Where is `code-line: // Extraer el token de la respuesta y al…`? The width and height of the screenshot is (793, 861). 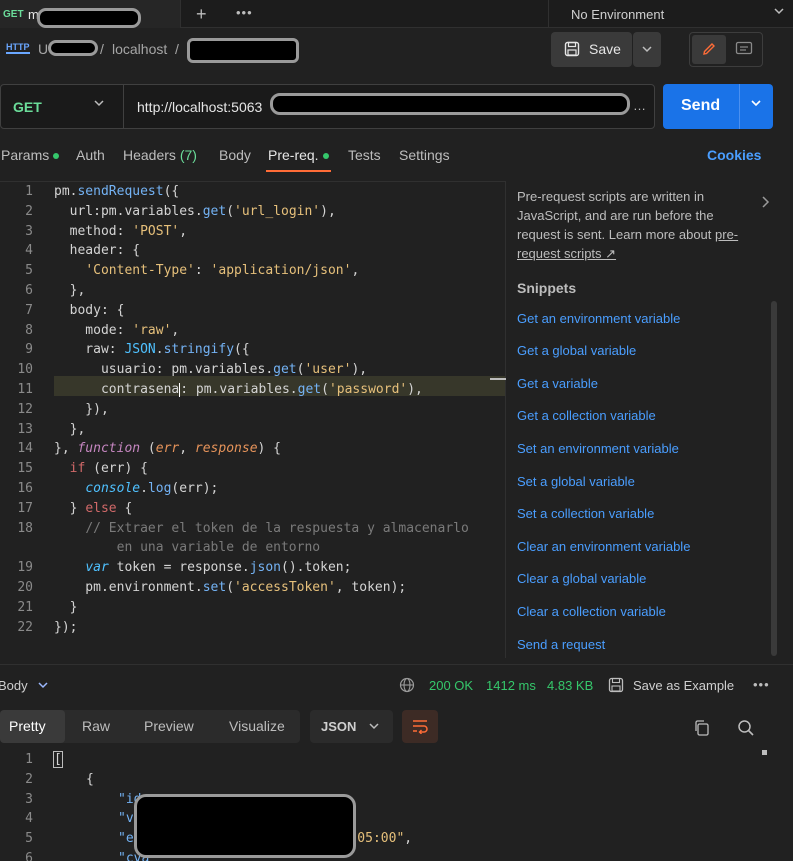 code-line: // Extraer el token de la respuesta y al… is located at coordinates (277, 528).